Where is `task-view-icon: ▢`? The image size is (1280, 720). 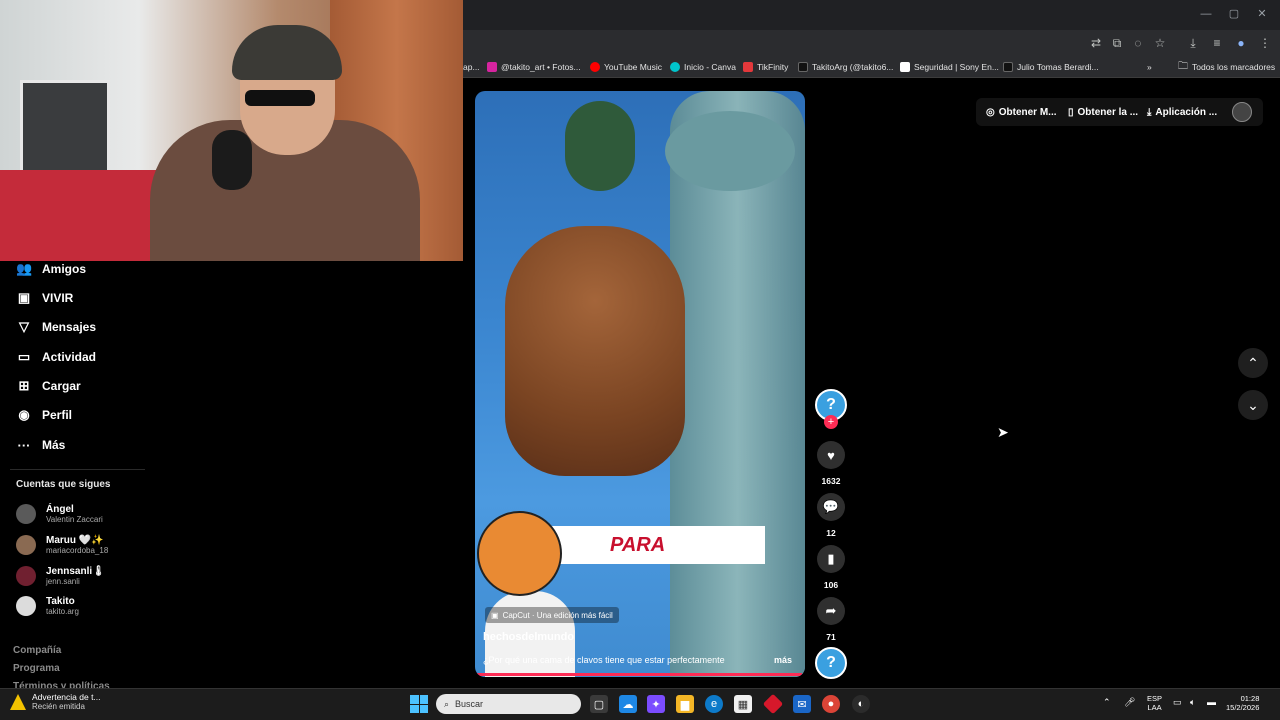
task-view-icon: ▢ is located at coordinates (599, 704).